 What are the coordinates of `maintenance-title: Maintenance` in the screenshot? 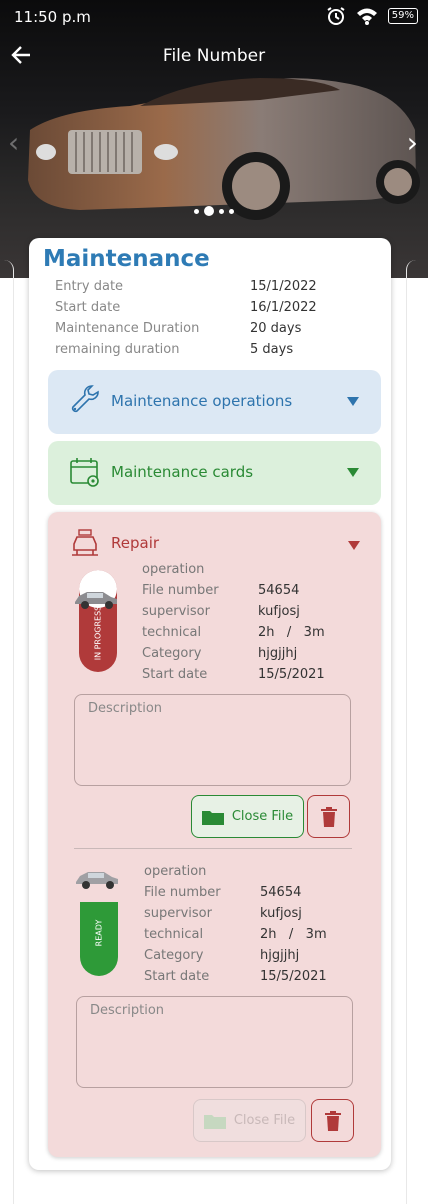 It's located at (126, 259).